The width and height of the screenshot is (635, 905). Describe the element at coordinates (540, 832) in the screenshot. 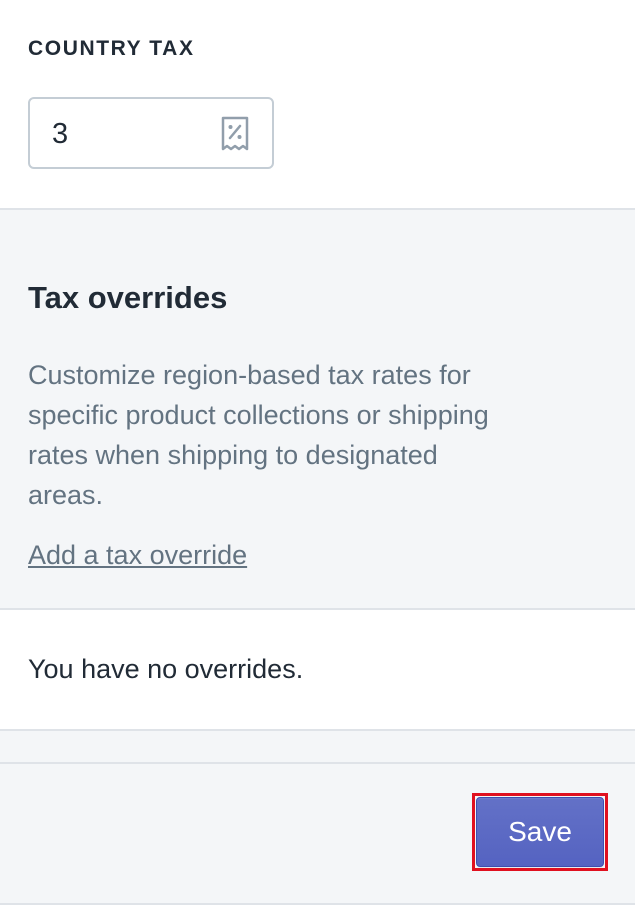

I see `save-button: Save` at that location.